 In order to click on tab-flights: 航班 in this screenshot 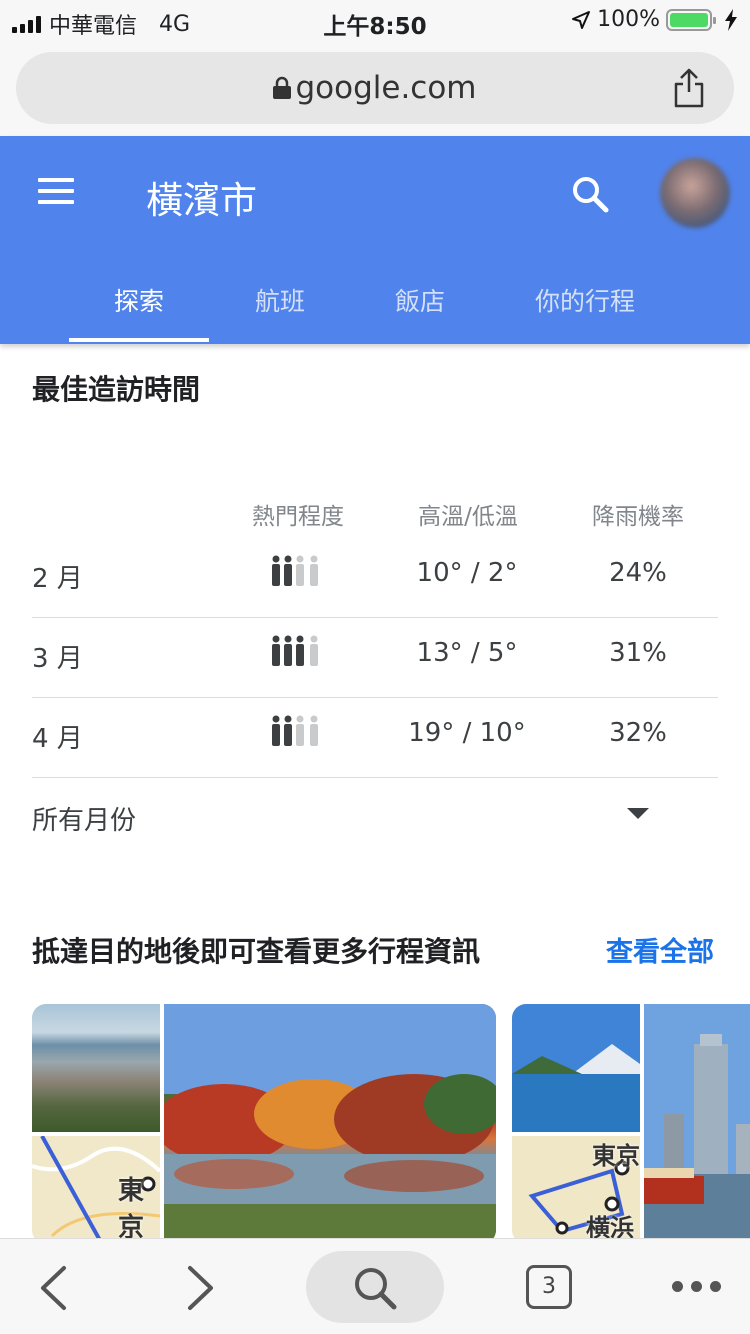, I will do `click(280, 300)`.